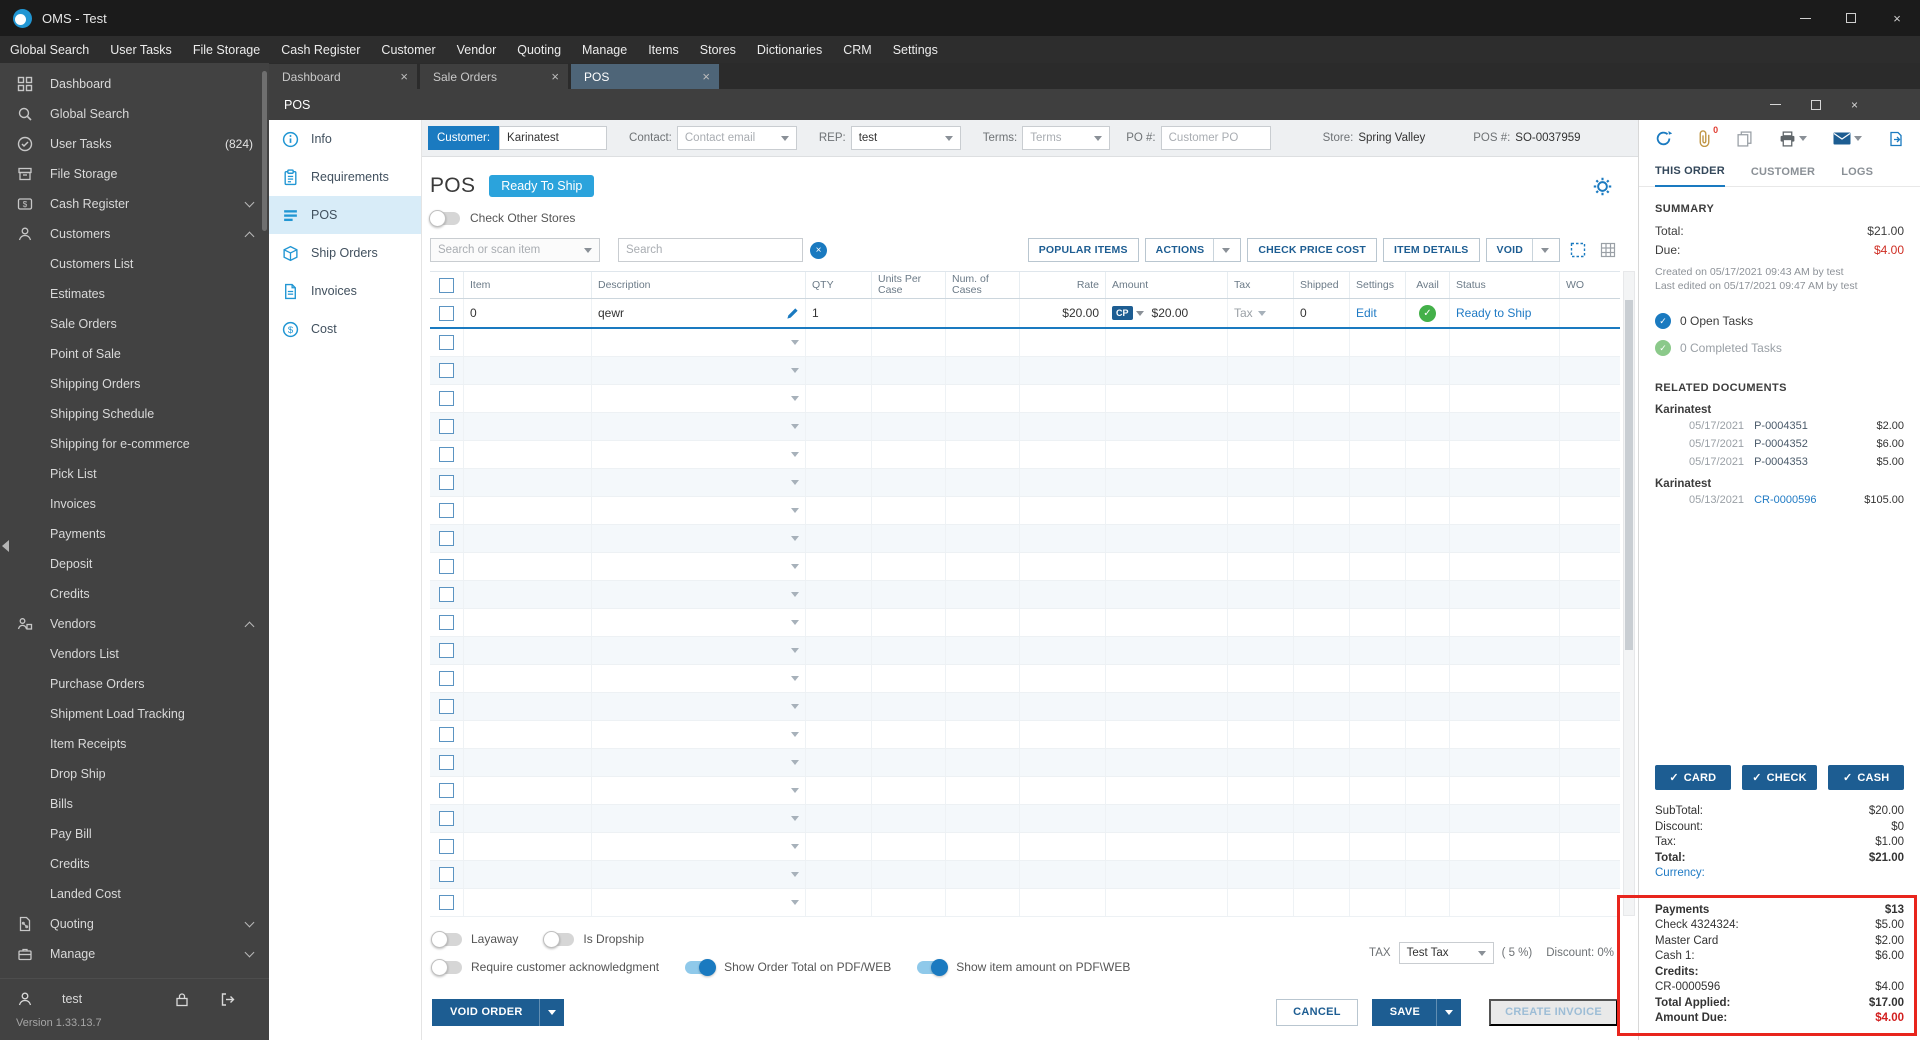  I want to click on sidebar-item-customers-list: Customers List, so click(134, 264).